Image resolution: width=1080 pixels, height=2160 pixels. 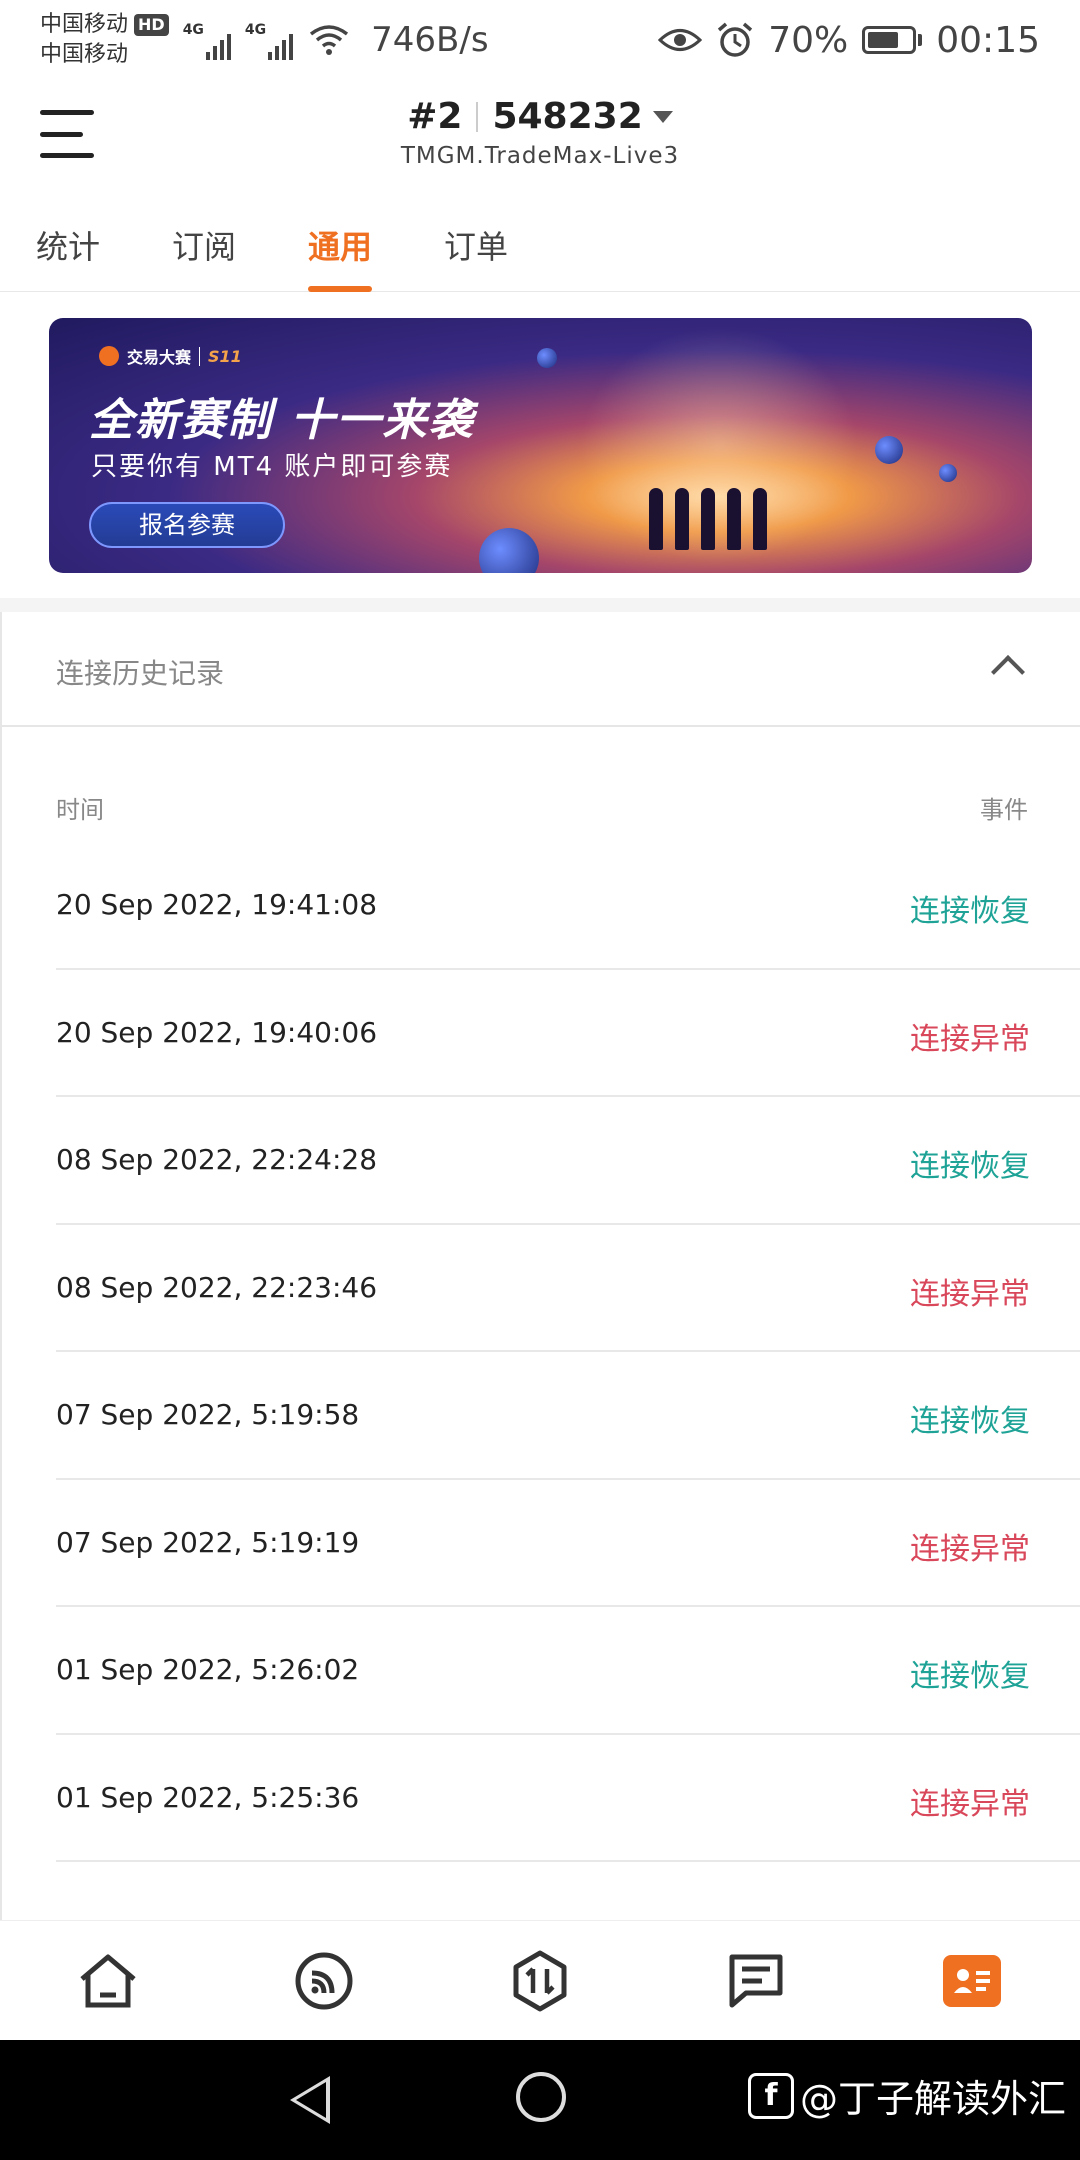 I want to click on back-icon, so click(x=310, y=2100).